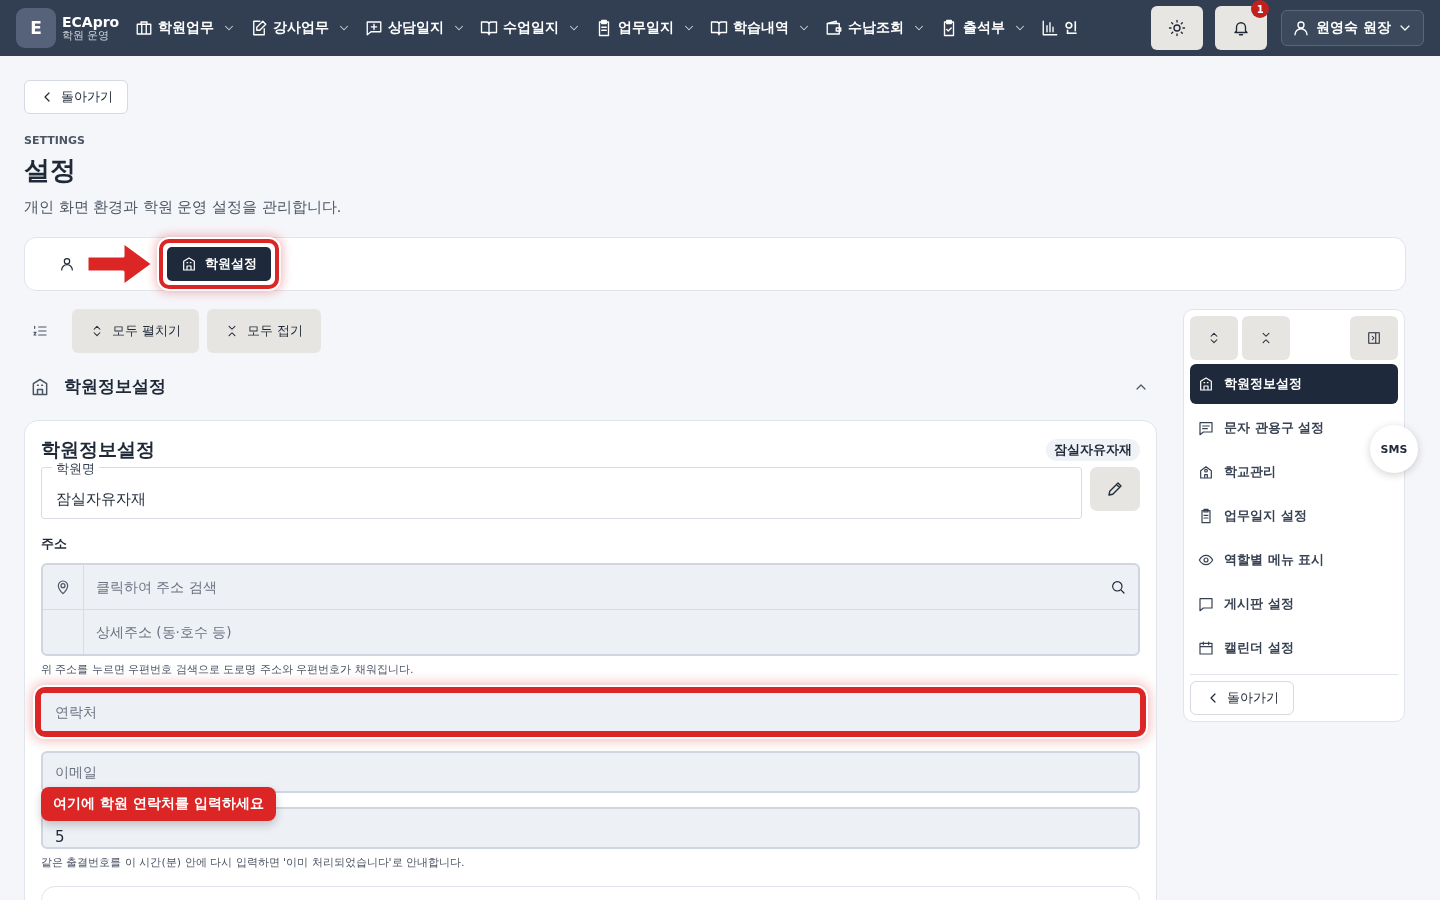  I want to click on side-nav-item: 학원정보설정, so click(1294, 384).